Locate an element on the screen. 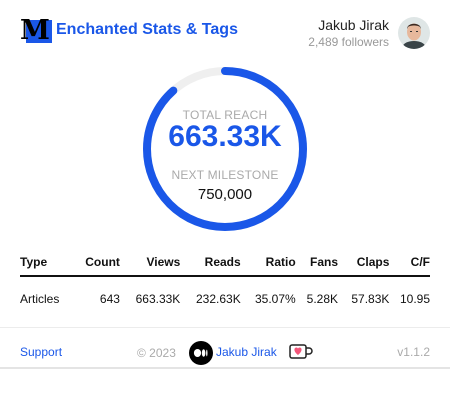 This screenshot has width=450, height=400. cell-type: Articles is located at coordinates (40, 298).